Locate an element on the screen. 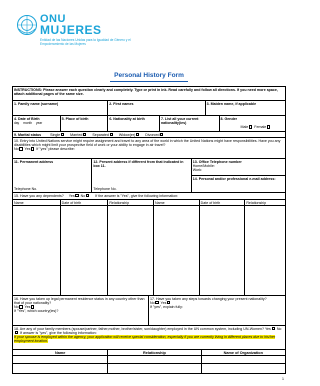  nationality-change-explain-label: If "yes", explain fully: is located at coordinates (166, 307).